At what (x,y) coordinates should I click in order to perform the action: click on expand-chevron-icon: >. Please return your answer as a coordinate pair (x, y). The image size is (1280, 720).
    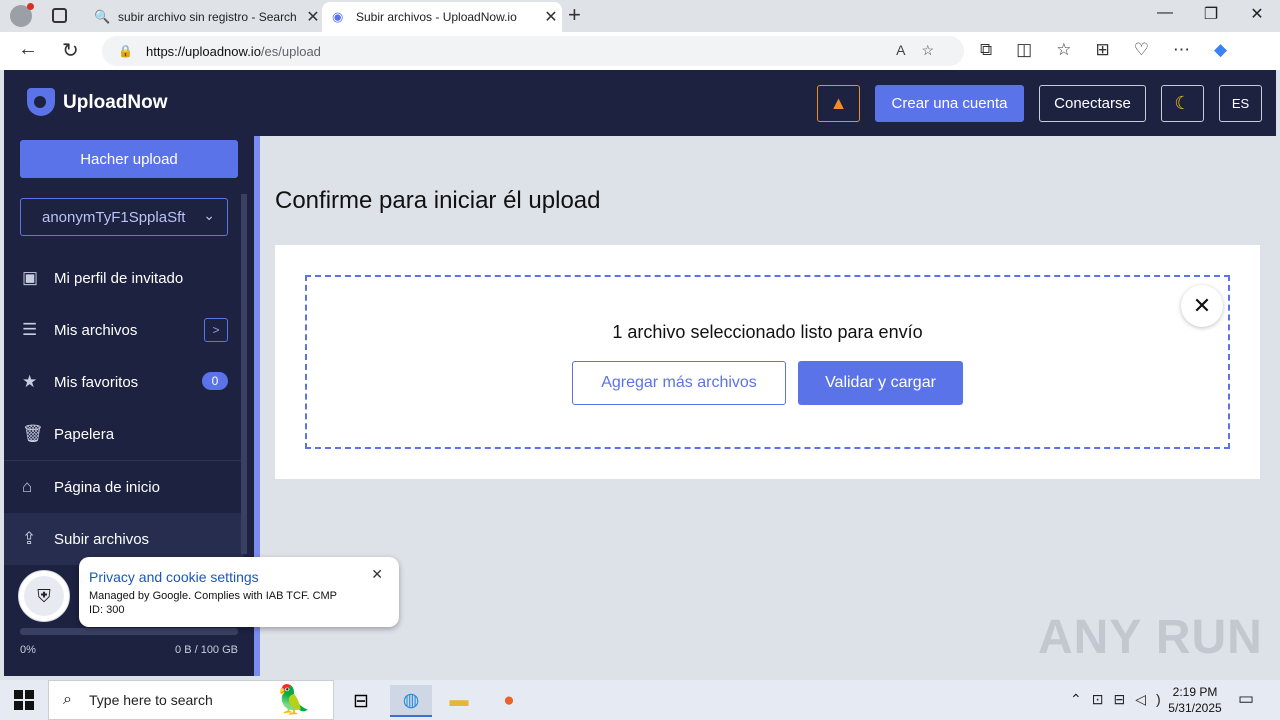
    Looking at the image, I should click on (216, 330).